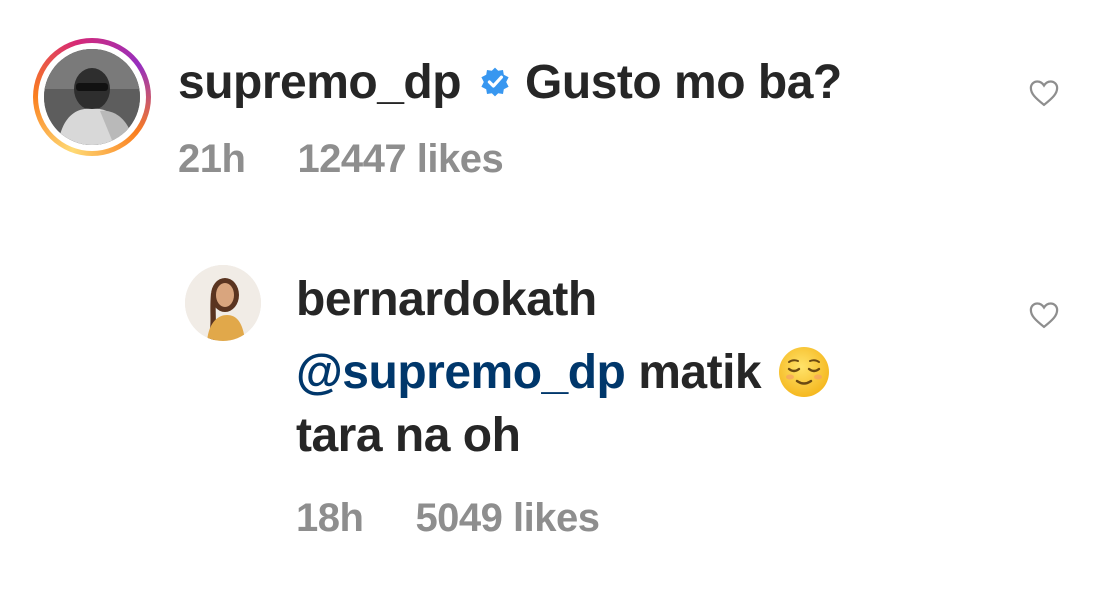  I want to click on avatar, so click(92, 97).